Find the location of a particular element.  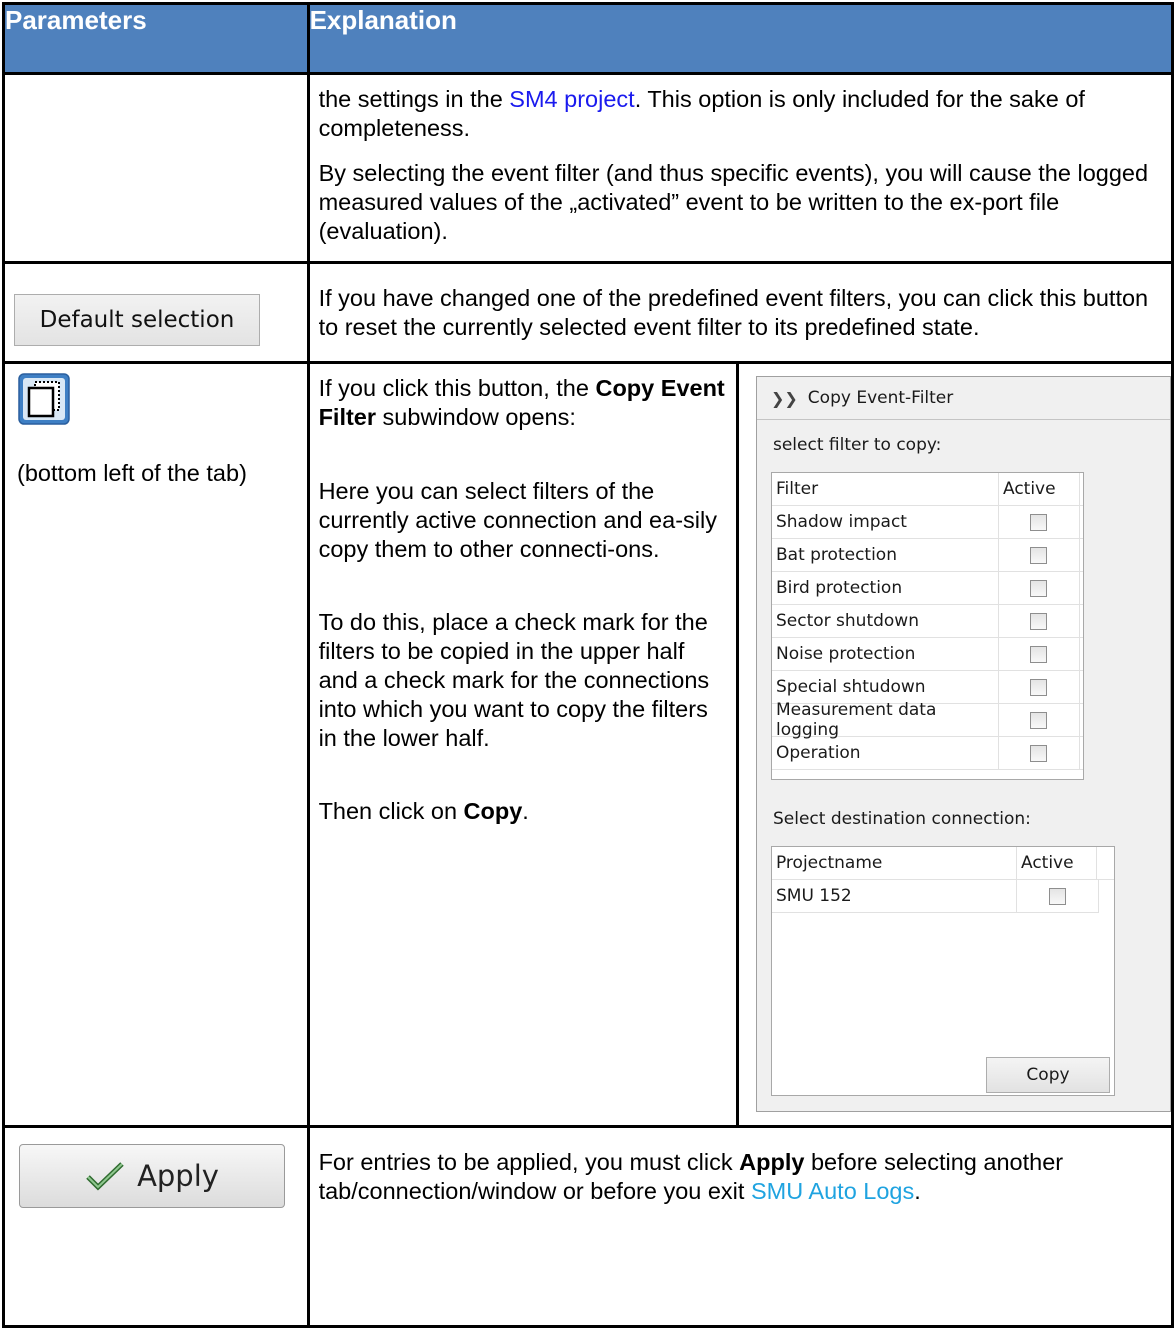

parameter-cell: Default selection is located at coordinates (156, 312).